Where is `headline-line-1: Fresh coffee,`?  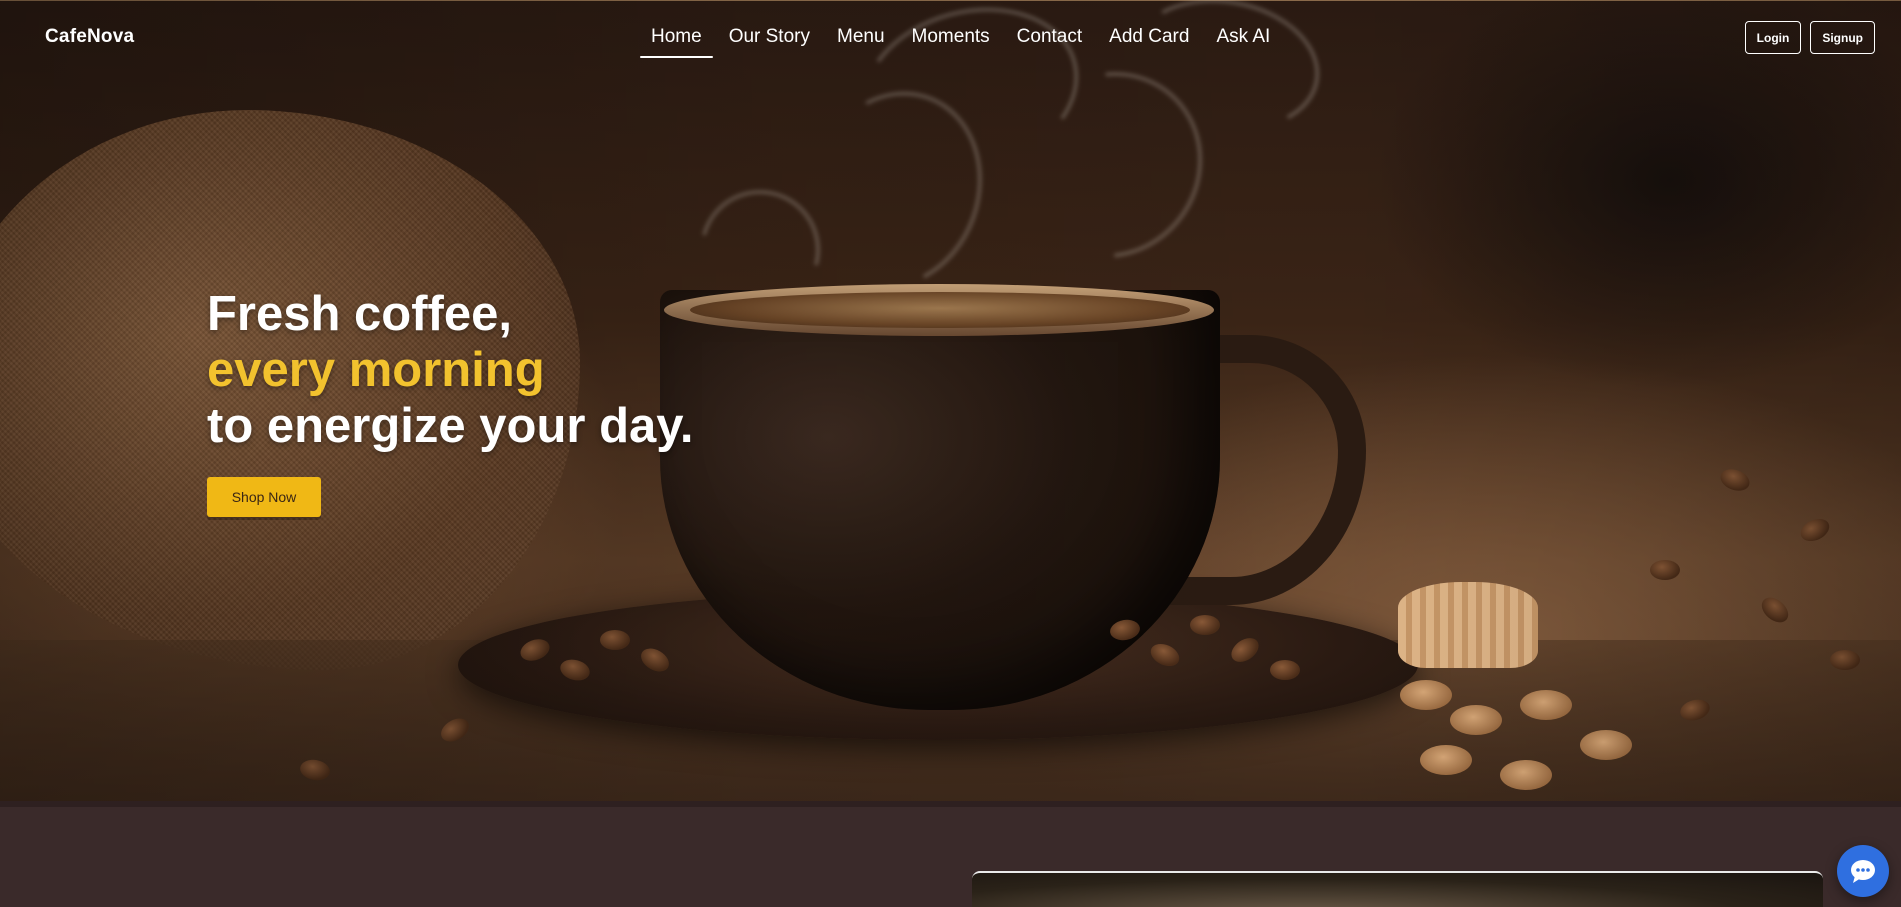 headline-line-1: Fresh coffee, is located at coordinates (359, 314).